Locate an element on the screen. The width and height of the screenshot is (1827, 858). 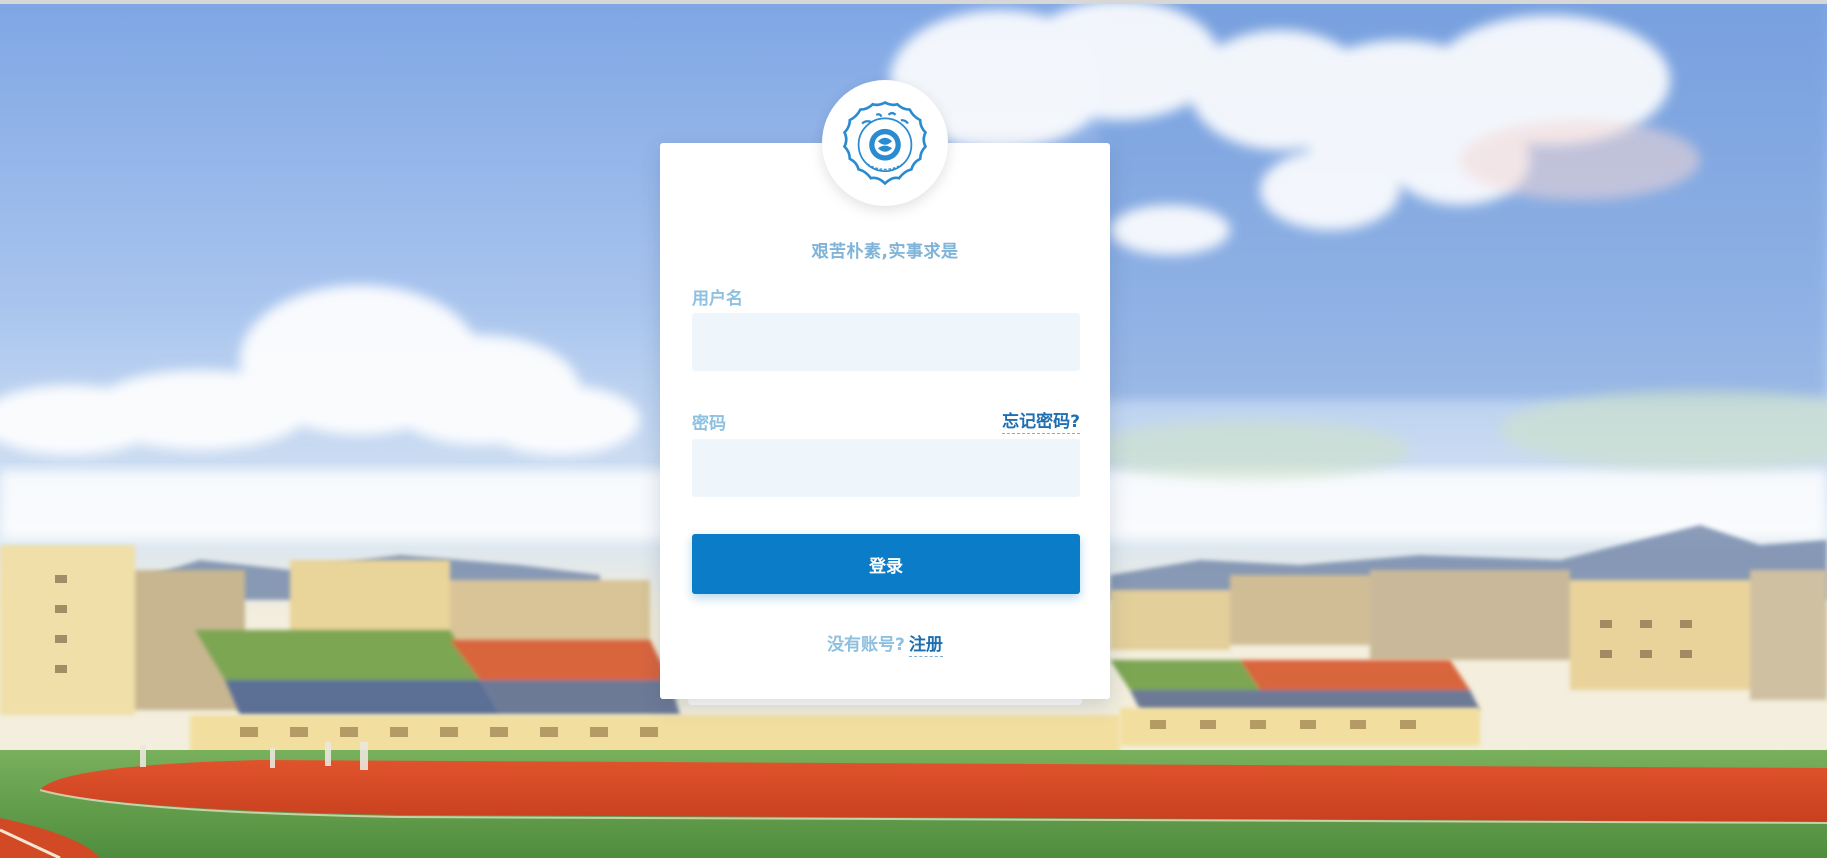
password-input is located at coordinates (886, 468).